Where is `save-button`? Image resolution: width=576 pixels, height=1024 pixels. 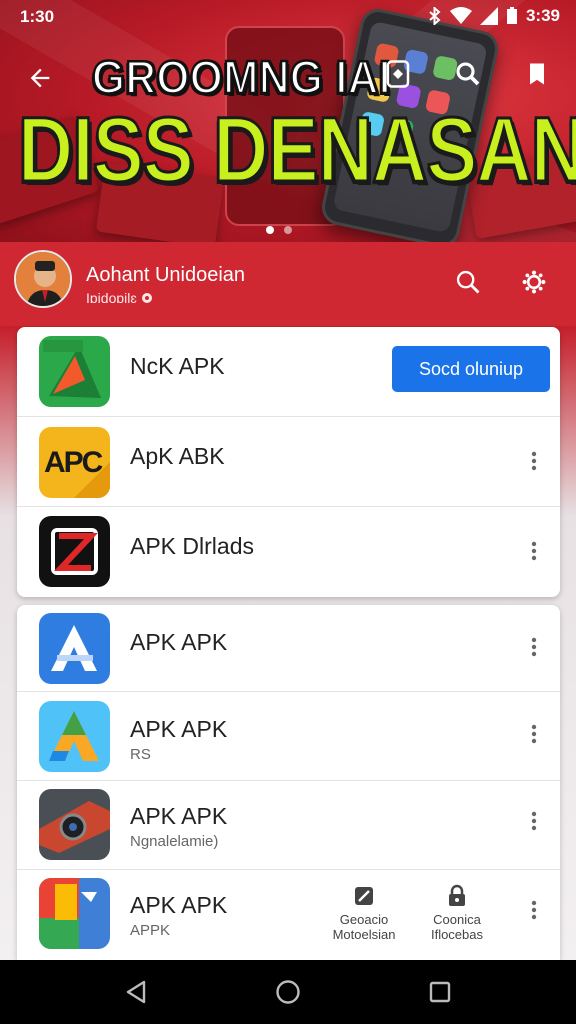 save-button is located at coordinates (537, 74).